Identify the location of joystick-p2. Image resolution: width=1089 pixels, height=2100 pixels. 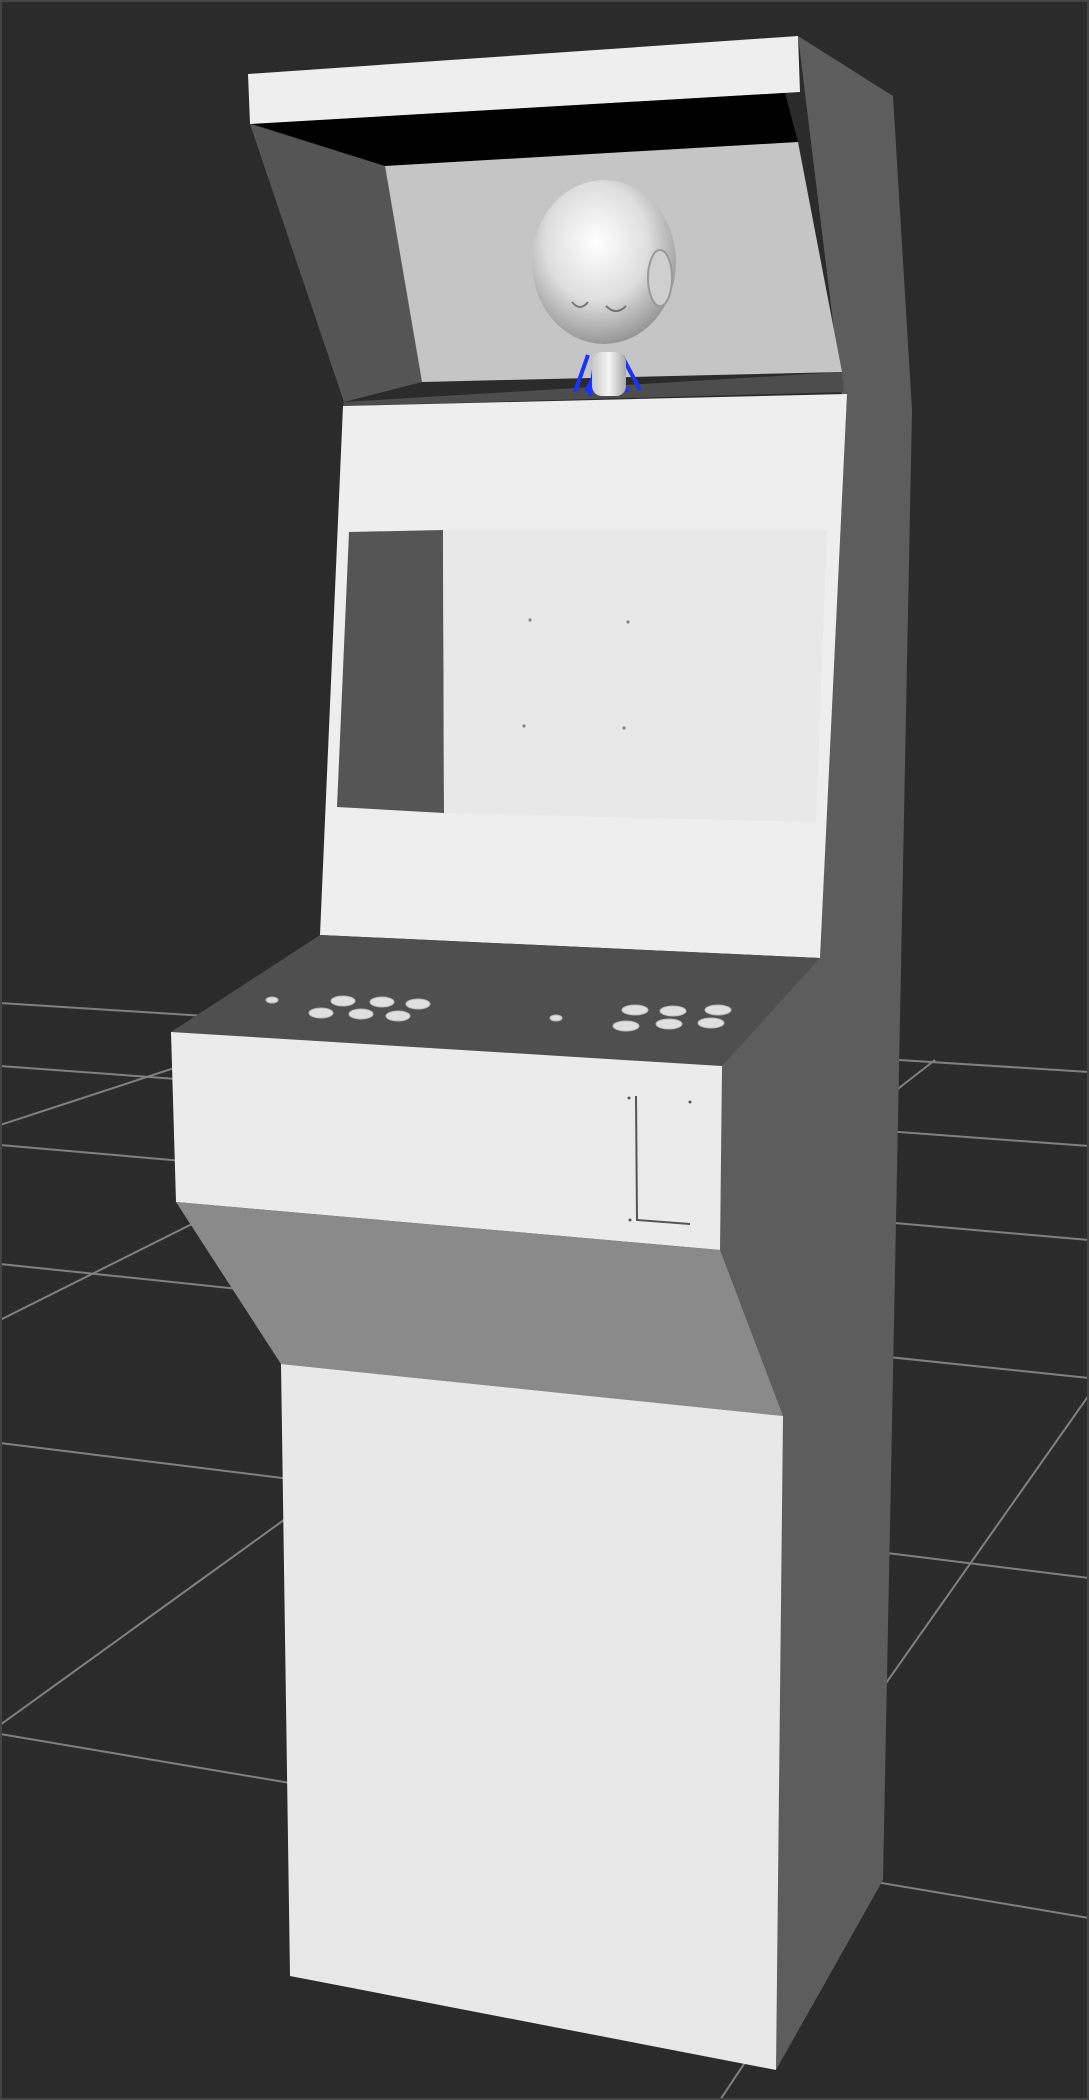
(556, 1018).